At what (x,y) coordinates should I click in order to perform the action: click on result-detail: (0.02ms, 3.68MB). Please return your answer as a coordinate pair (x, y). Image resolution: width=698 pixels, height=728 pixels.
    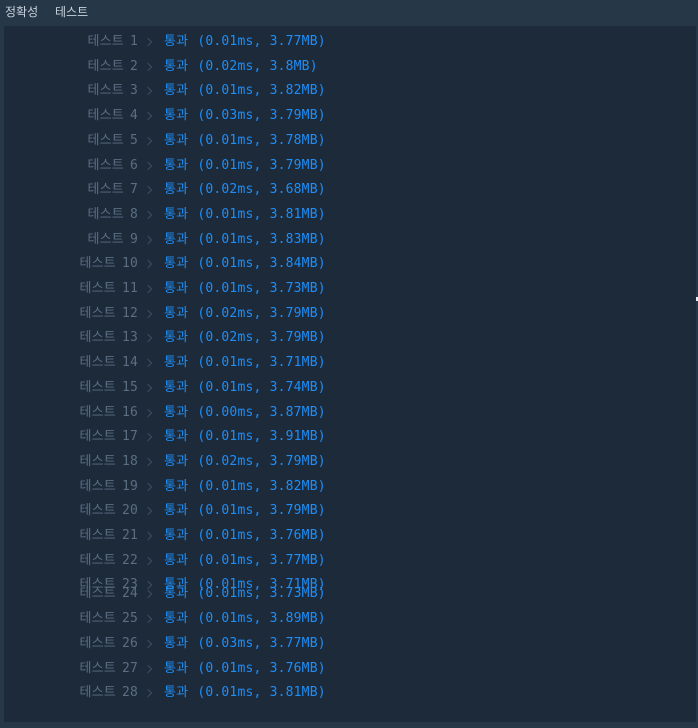
    Looking at the image, I should click on (261, 190).